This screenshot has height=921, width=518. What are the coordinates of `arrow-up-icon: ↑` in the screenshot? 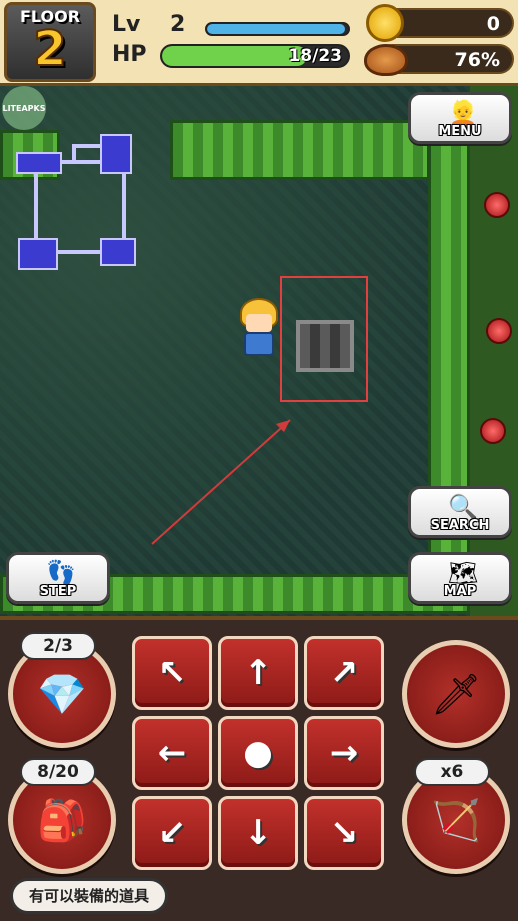 It's located at (258, 673).